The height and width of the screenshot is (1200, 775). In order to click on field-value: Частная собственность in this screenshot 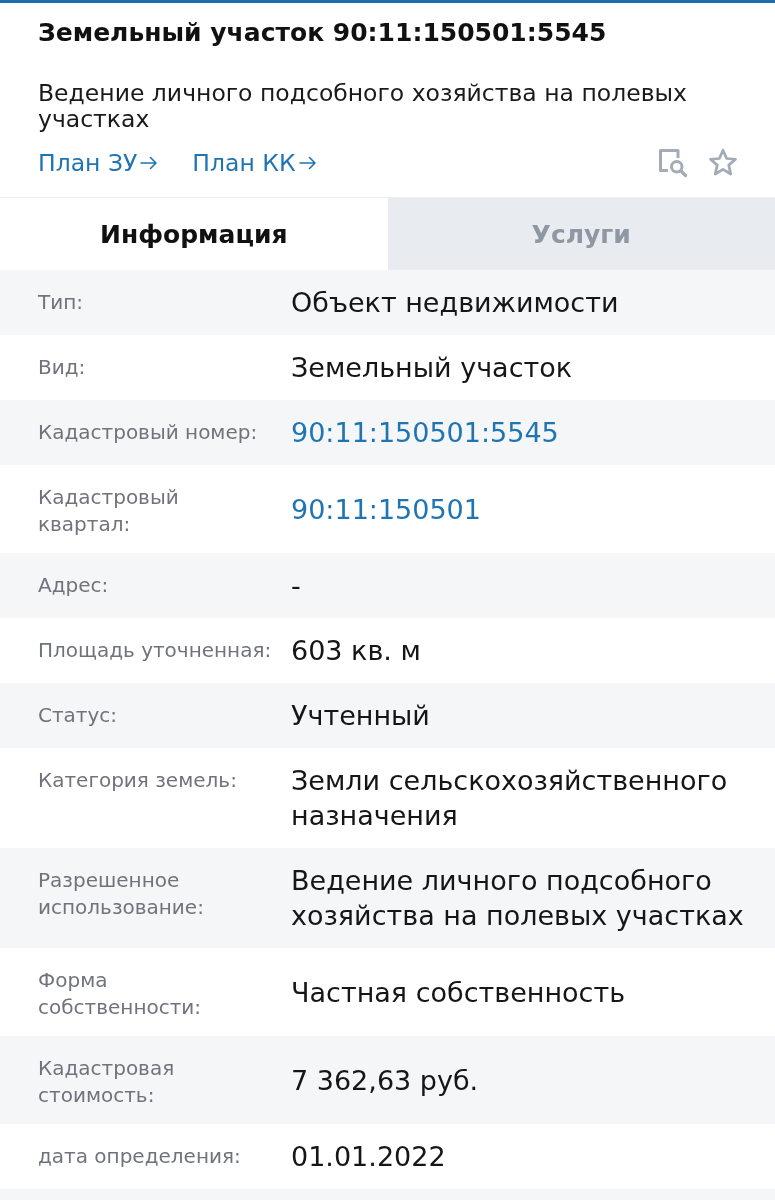, I will do `click(459, 992)`.